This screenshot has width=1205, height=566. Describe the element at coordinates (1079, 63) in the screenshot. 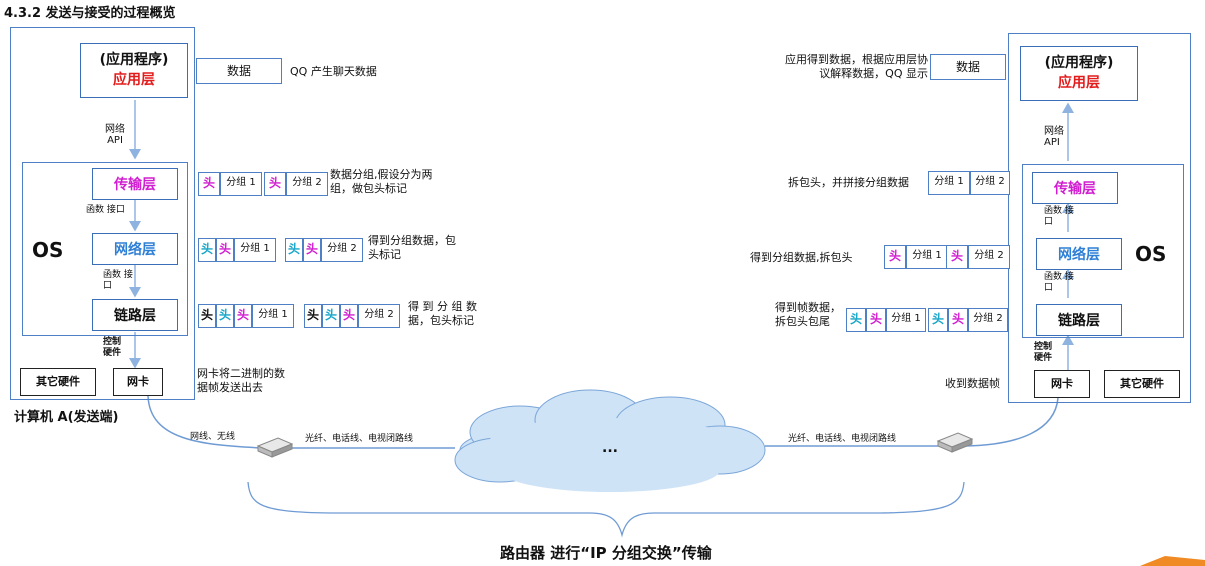

I see `receiver-app-line1: (应用程序)` at that location.